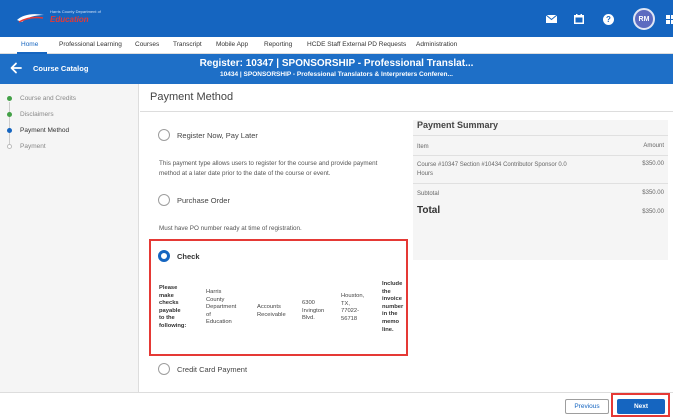 This screenshot has width=673, height=417. Describe the element at coordinates (458, 125) in the screenshot. I see `summary-title: Payment Summary` at that location.